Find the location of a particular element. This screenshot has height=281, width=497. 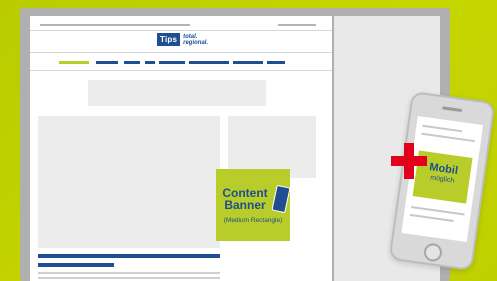

headline-bar-short is located at coordinates (76, 265).